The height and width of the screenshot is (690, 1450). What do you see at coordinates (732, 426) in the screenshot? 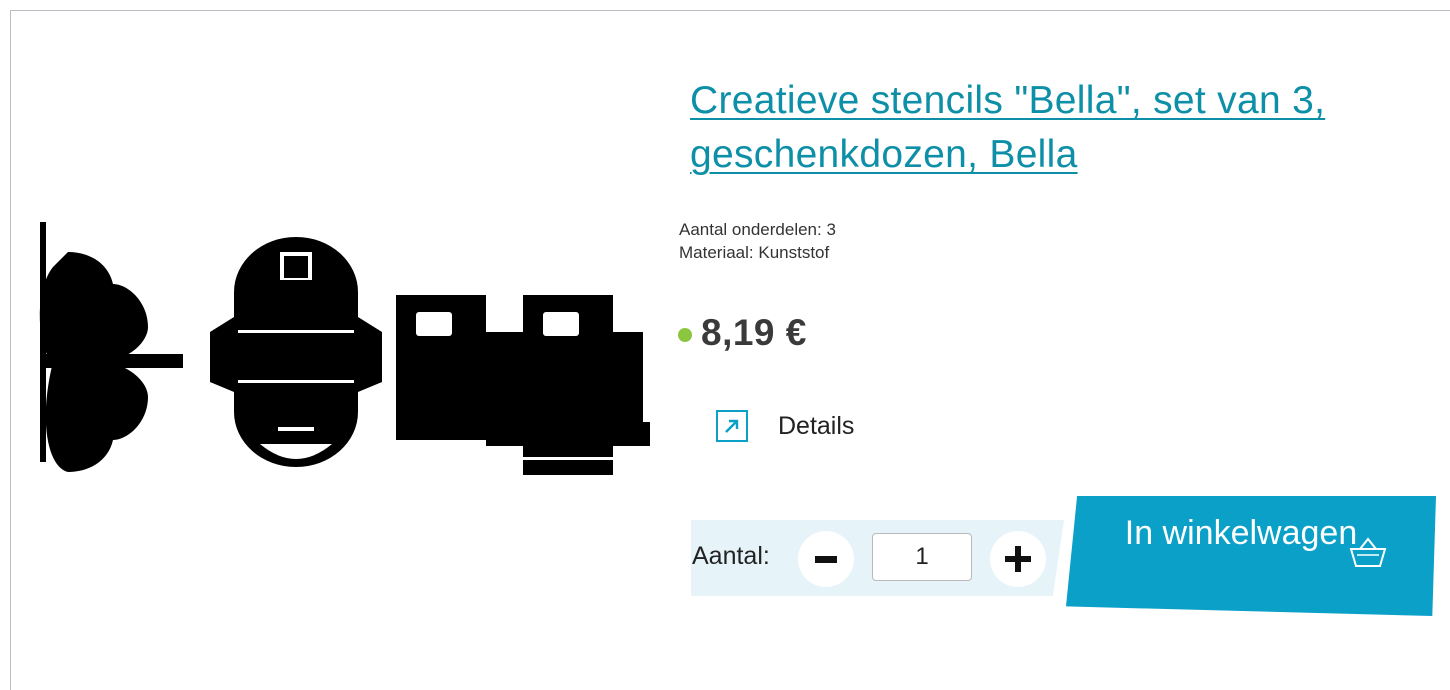
I see `external-arrow-icon` at bounding box center [732, 426].